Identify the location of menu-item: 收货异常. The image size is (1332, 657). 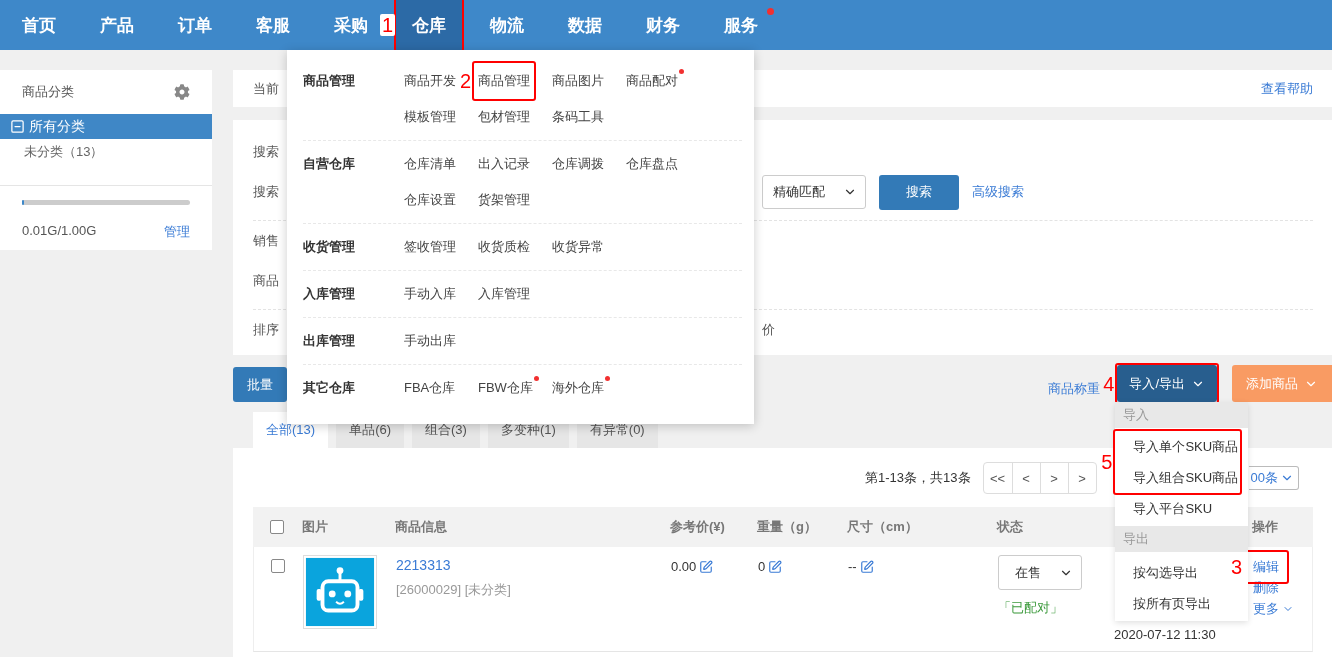
(578, 247).